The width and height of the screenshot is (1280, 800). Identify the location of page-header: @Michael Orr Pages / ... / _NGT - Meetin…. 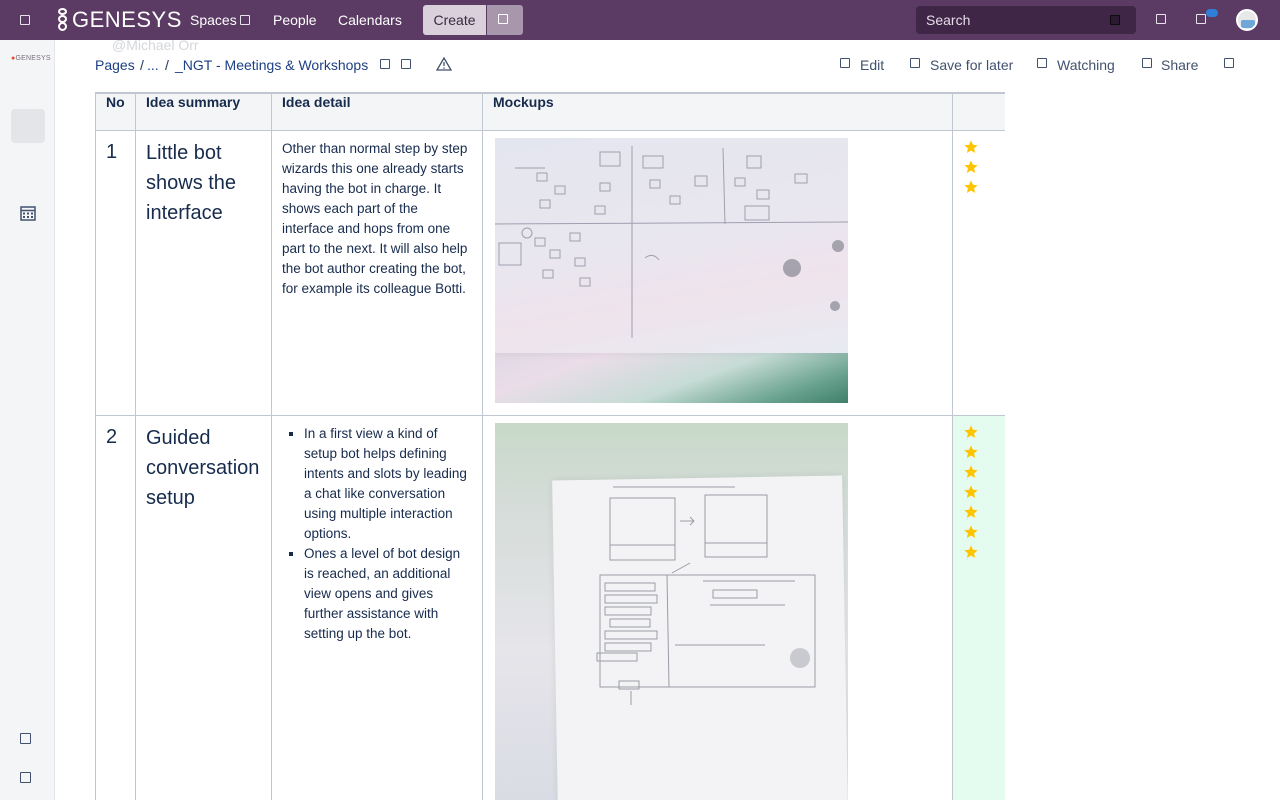
(667, 64).